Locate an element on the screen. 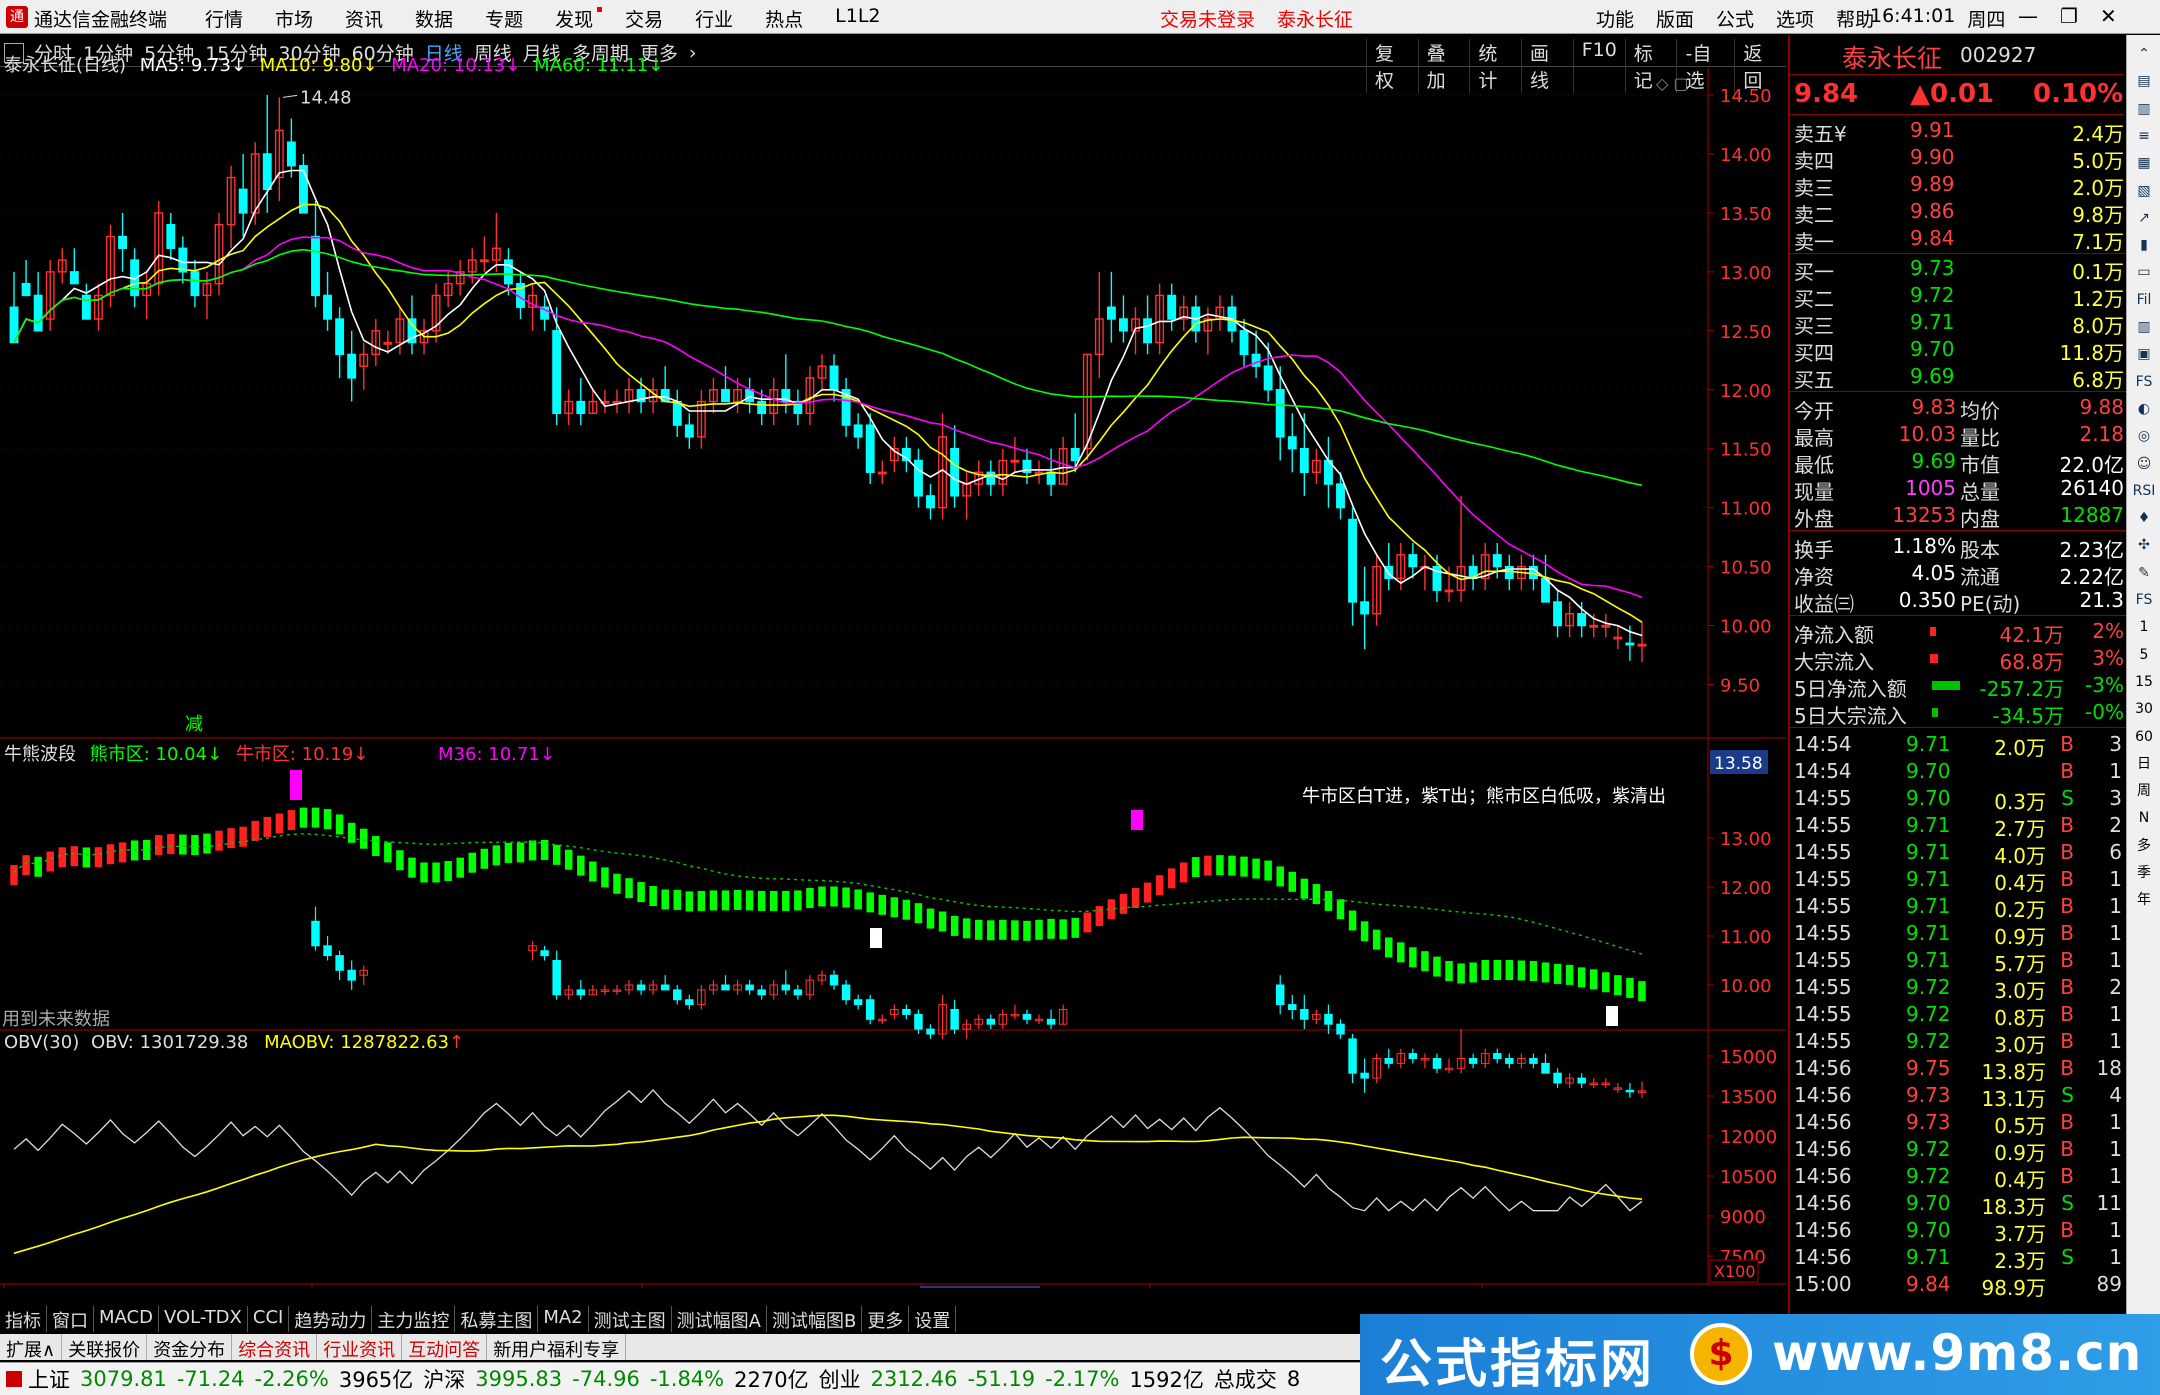 The width and height of the screenshot is (2160, 1395). right-menu-item: 选项 is located at coordinates (1795, 18).